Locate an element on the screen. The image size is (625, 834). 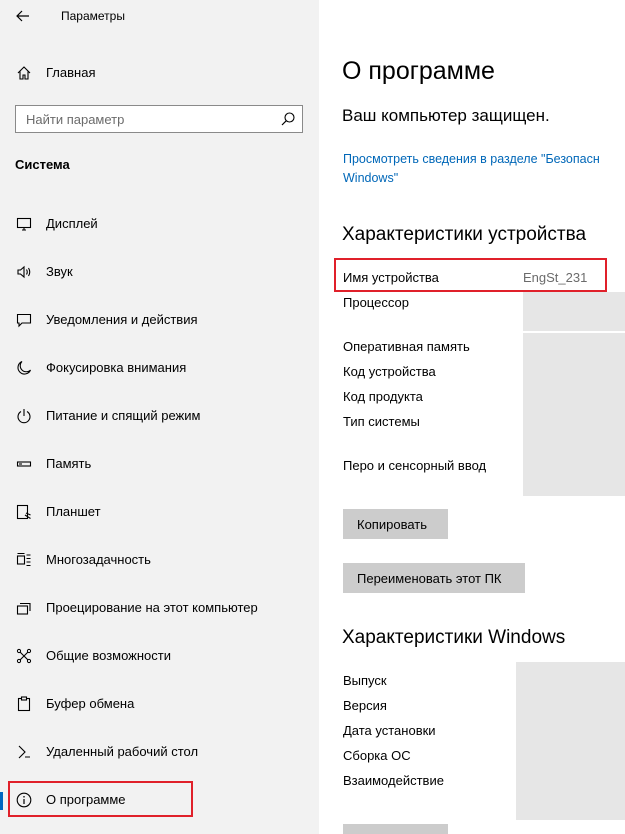
sidebar-item-tablet: Планшет is located at coordinates (159, 512).